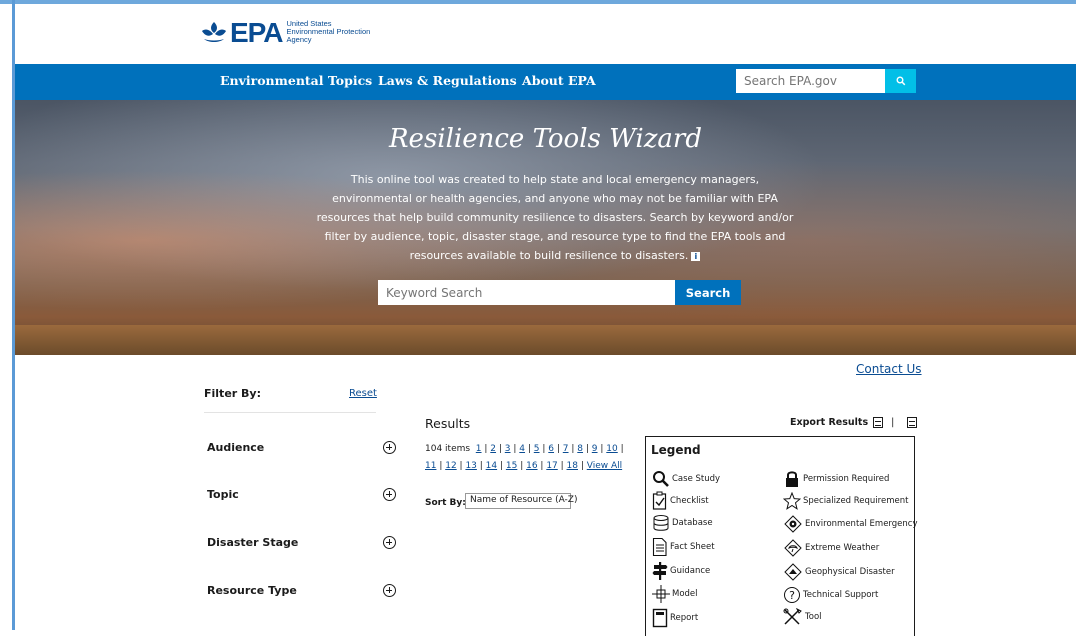 This screenshot has height=636, width=1076. I want to click on legend-label: Model, so click(685, 594).